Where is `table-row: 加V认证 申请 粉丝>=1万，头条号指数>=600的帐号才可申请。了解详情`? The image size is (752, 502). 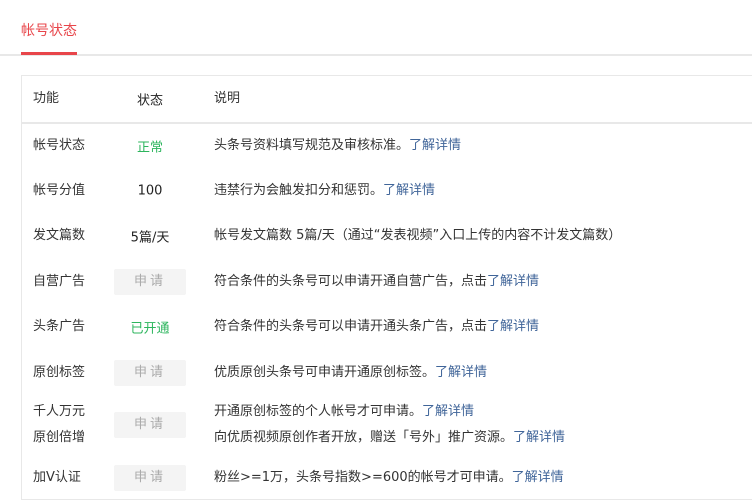
table-row: 加V认证 申请 粉丝>=1万，头条号指数>=600的帐号才可申请。了解详情 is located at coordinates (387, 477).